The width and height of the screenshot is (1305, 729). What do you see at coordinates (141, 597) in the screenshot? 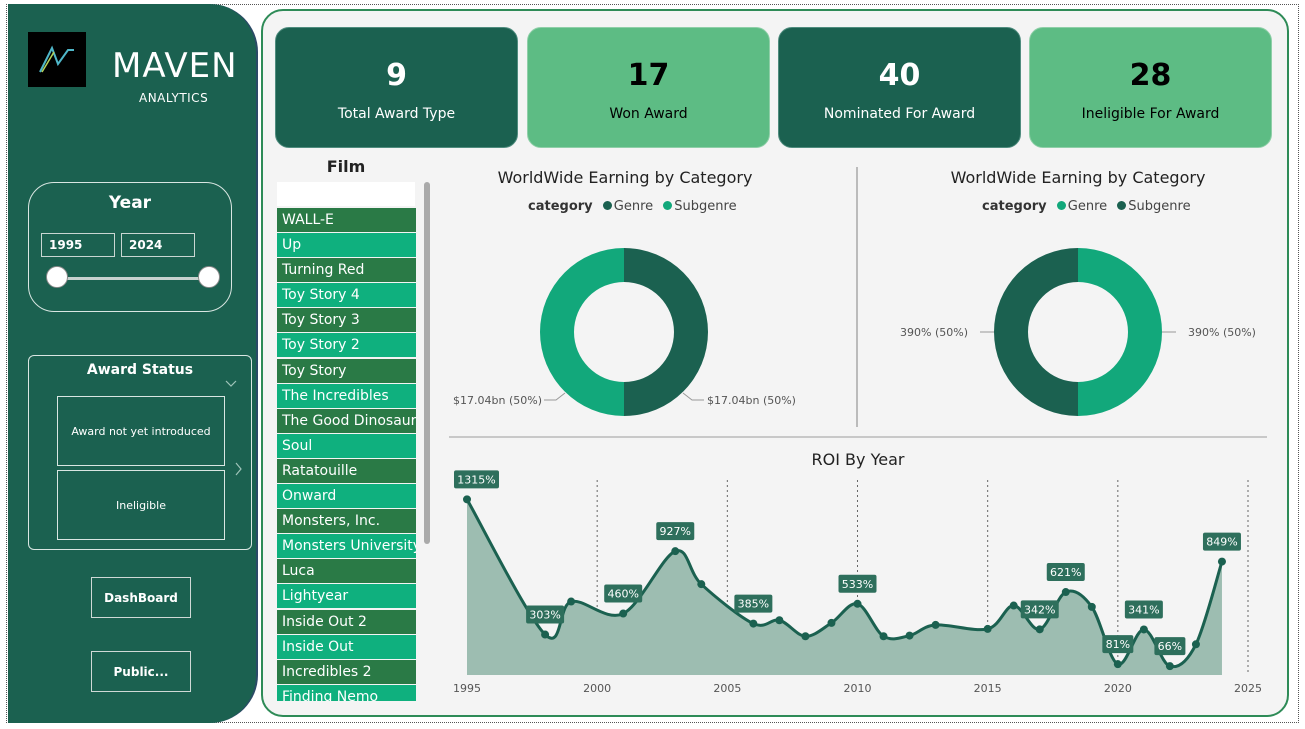
I see `dashboard-button: DashBoard` at bounding box center [141, 597].